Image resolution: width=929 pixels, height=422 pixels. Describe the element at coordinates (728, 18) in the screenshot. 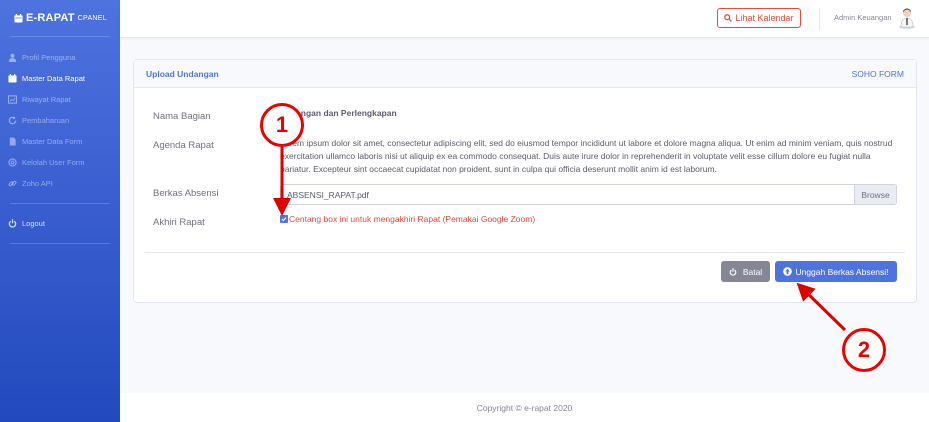

I see `search-icon` at that location.